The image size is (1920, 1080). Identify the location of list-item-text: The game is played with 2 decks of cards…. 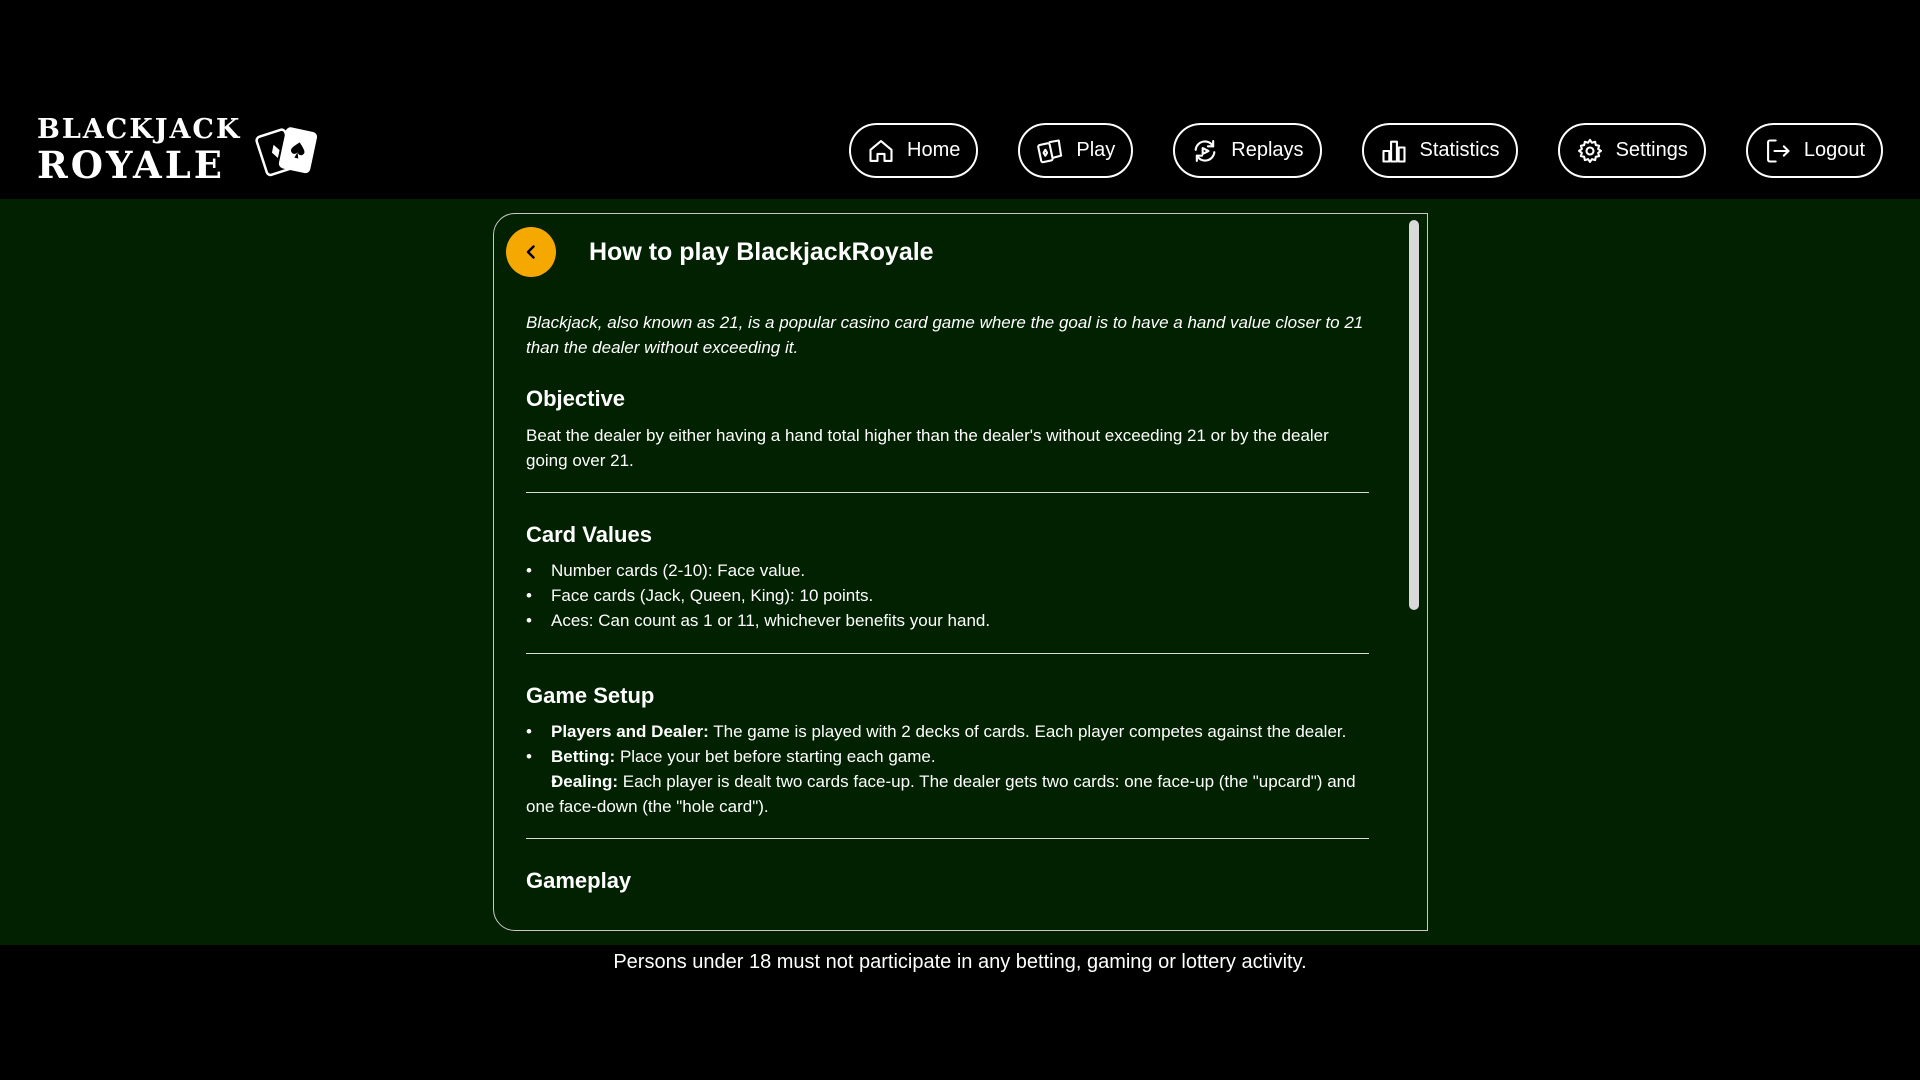
(1027, 731).